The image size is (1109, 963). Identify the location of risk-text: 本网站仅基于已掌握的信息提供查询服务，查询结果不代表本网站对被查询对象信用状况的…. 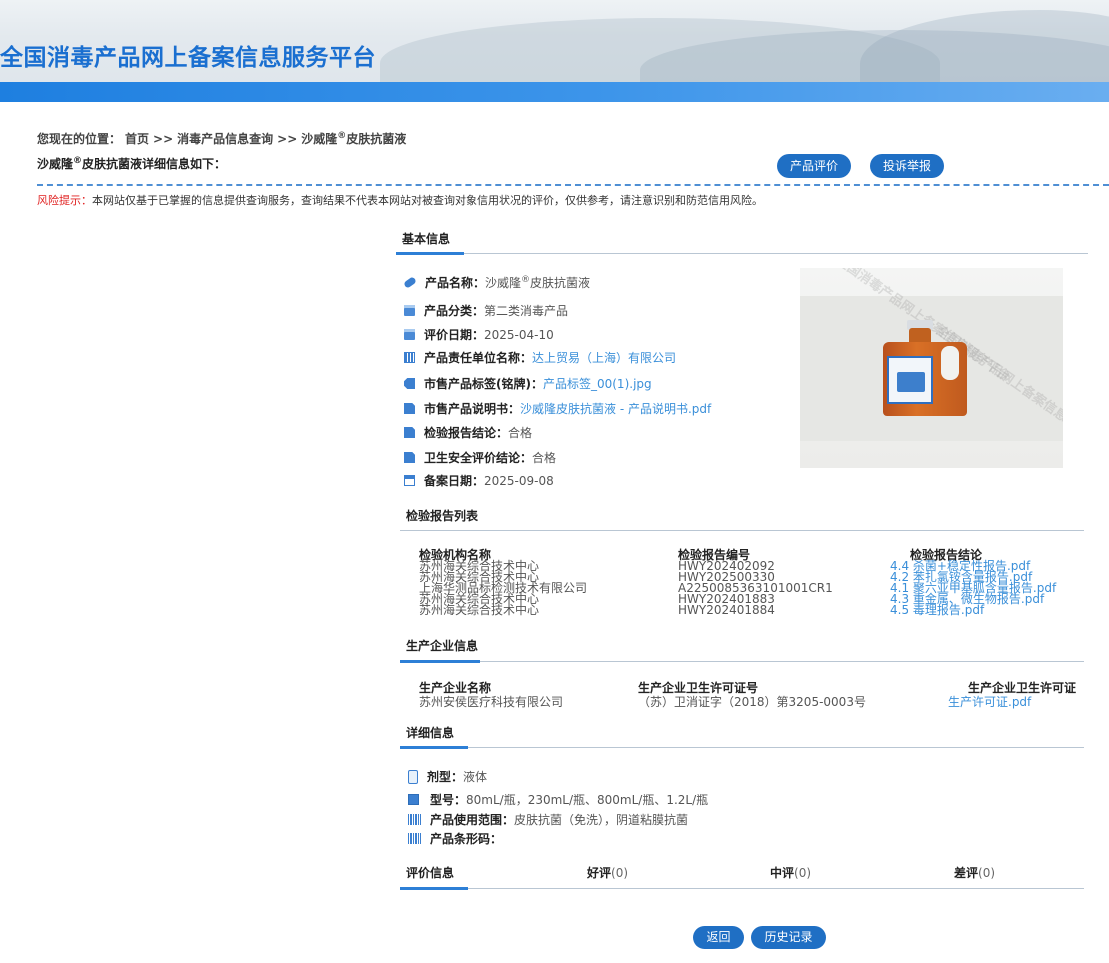
(427, 200).